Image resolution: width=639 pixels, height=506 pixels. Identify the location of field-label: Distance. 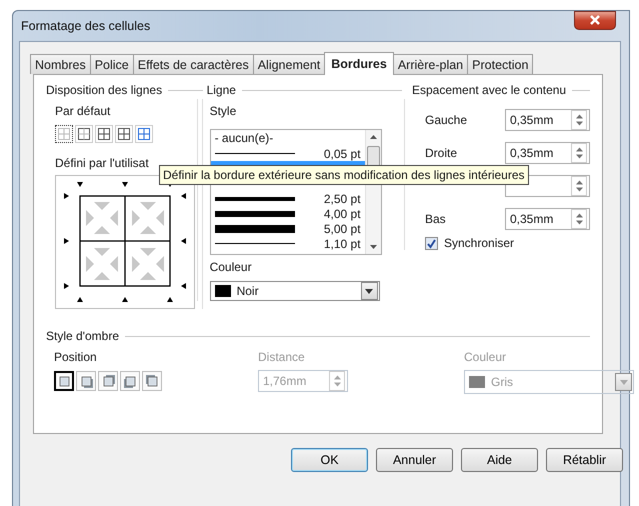
(281, 357).